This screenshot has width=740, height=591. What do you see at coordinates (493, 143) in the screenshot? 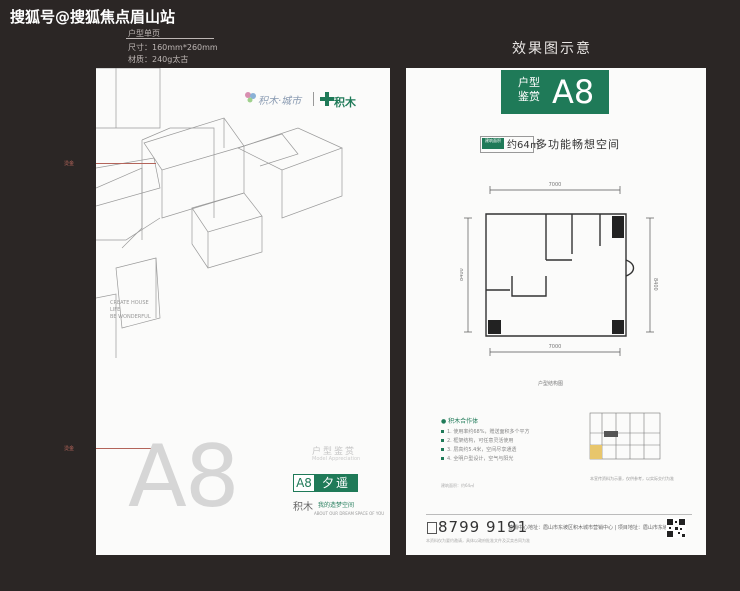
I see `area-tag: 建筑面积` at bounding box center [493, 143].